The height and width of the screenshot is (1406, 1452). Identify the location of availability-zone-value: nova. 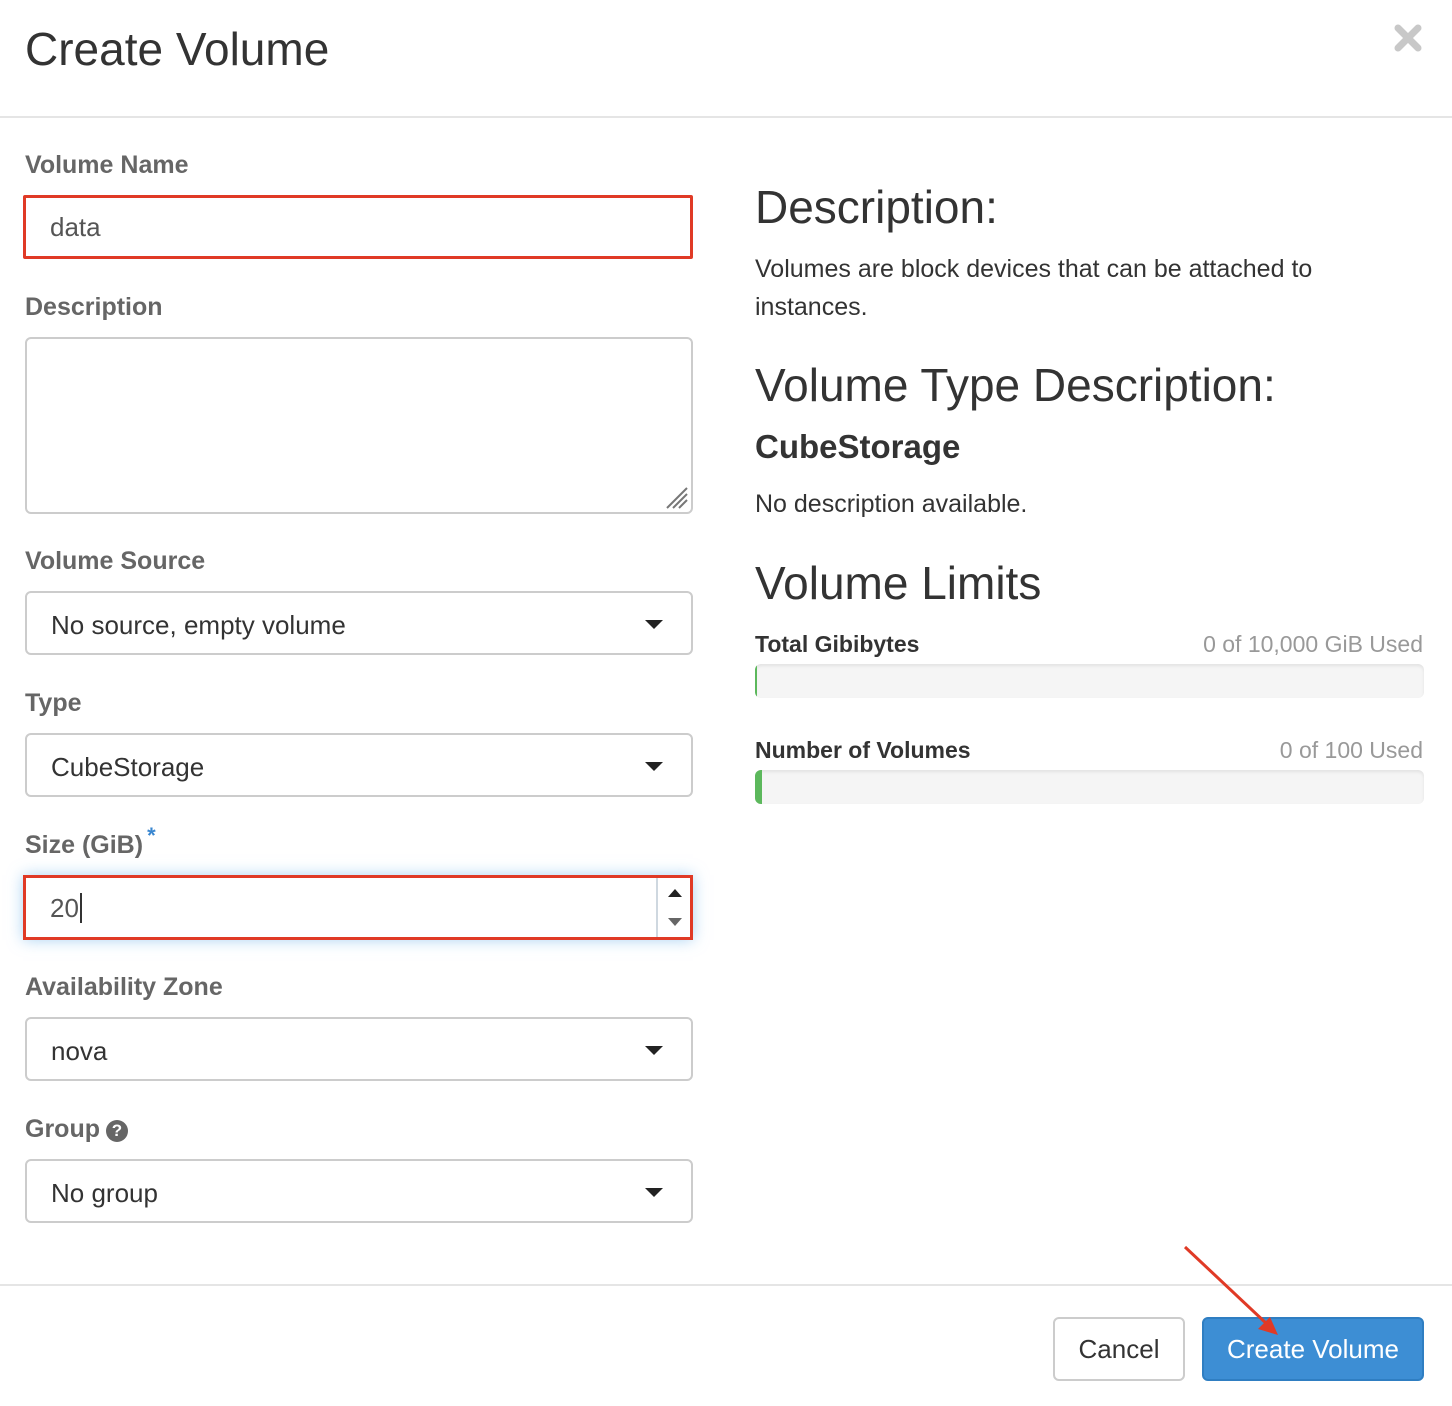
(79, 1051).